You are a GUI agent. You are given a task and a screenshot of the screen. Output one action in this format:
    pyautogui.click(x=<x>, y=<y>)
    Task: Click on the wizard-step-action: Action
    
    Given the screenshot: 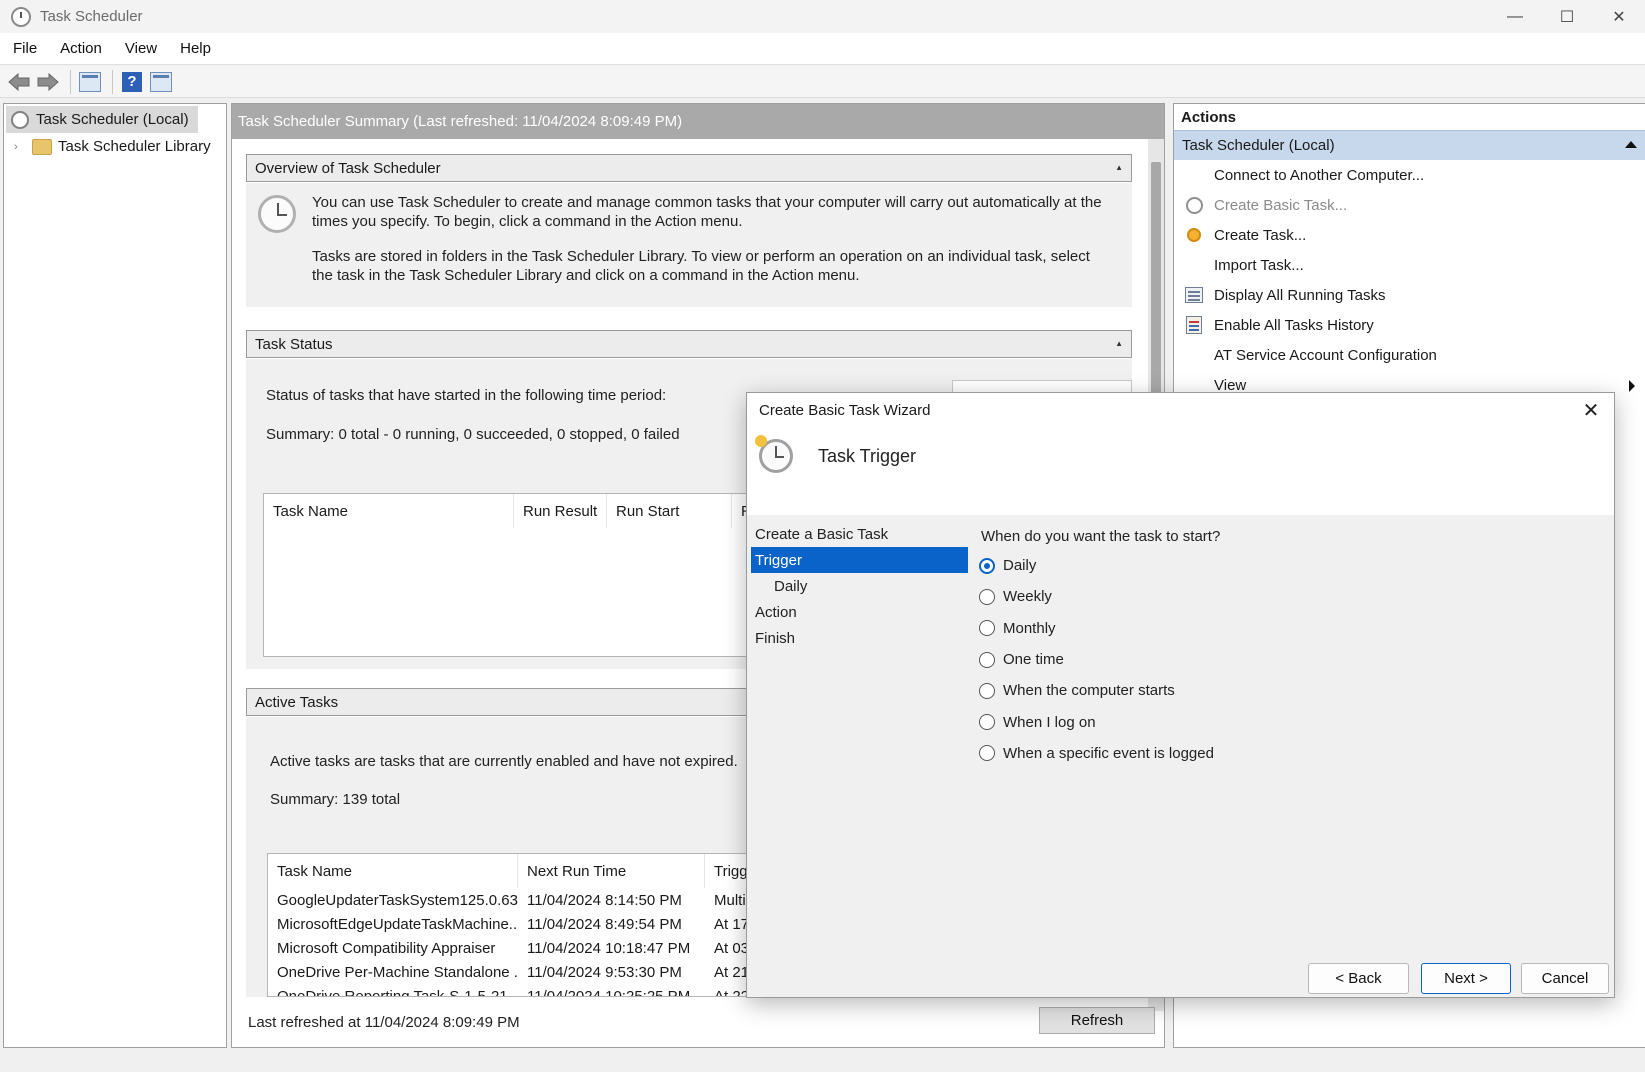 What is the action you would take?
    pyautogui.click(x=859, y=612)
    